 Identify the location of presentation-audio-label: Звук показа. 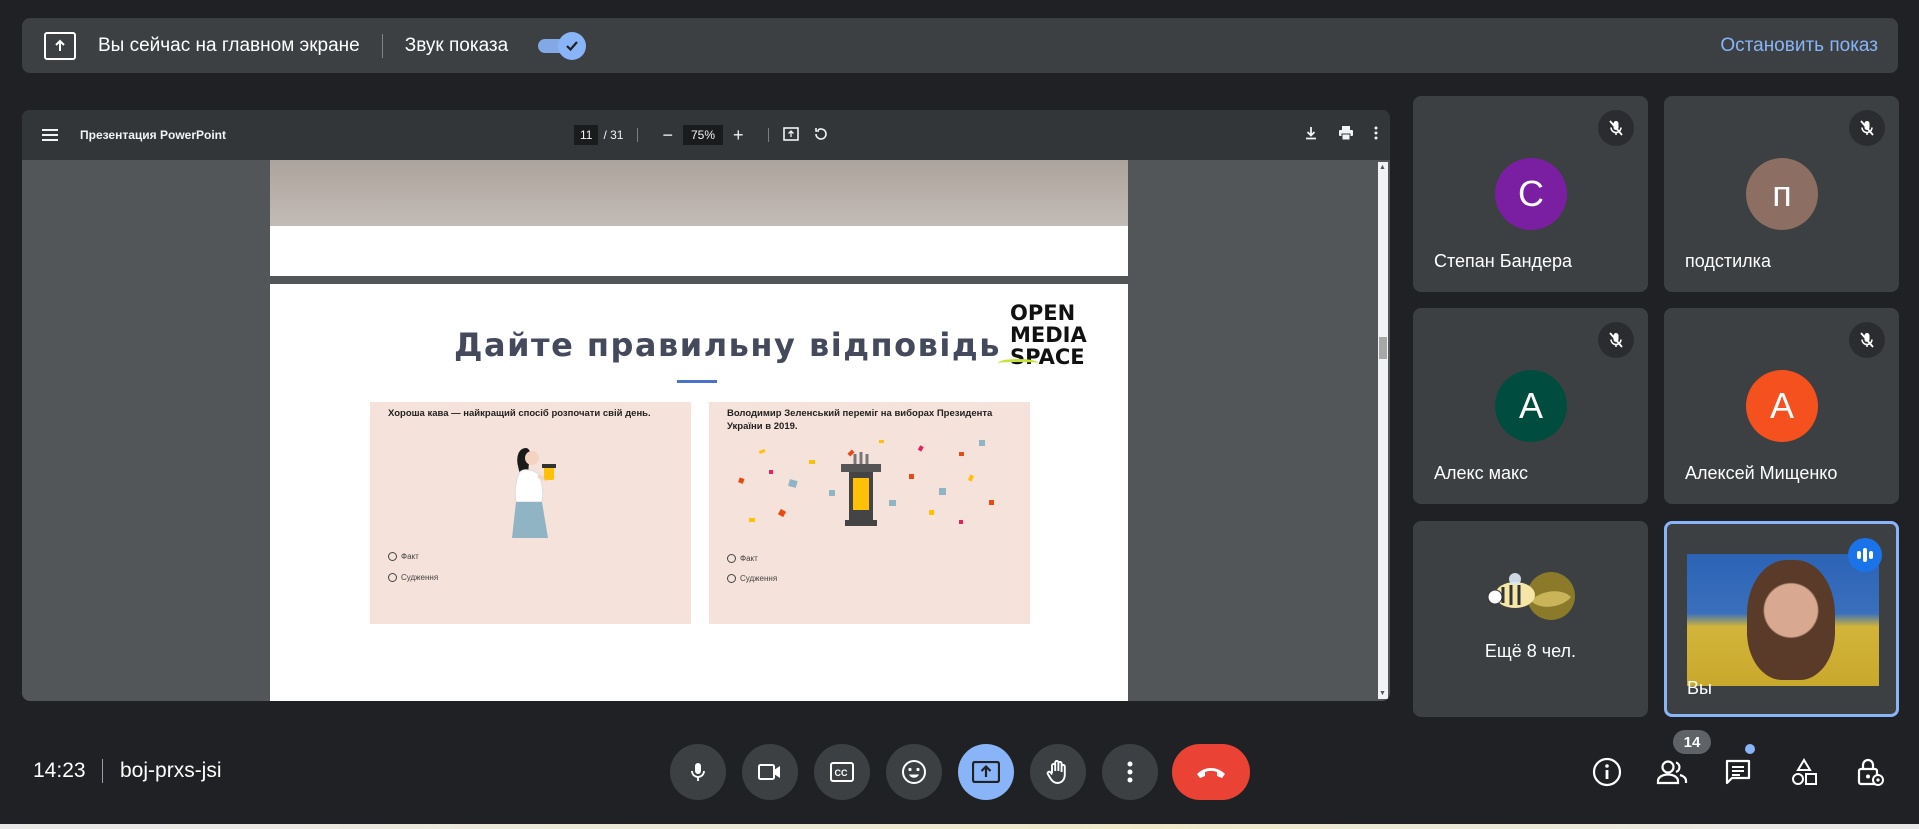
(456, 45).